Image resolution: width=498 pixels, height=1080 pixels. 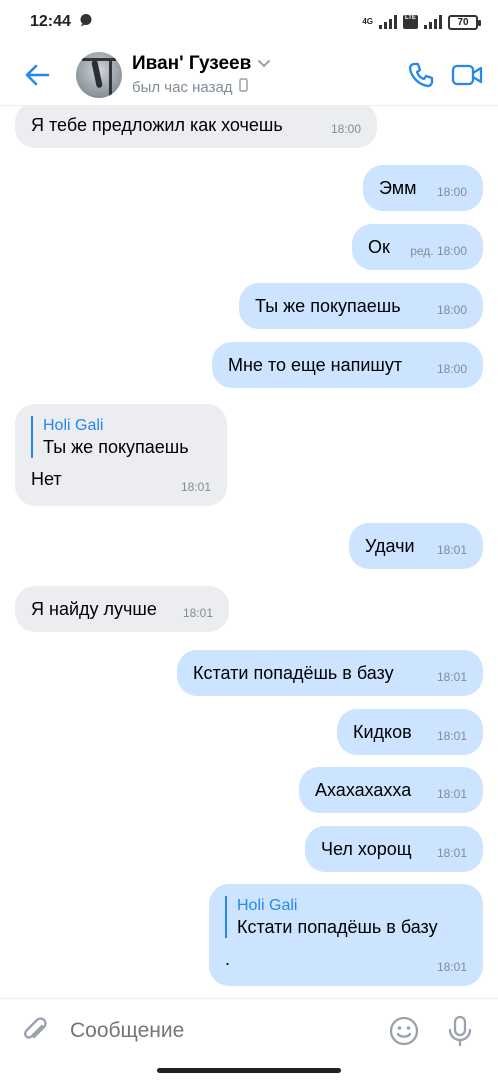 I want to click on status-time: 12:44, so click(x=50, y=21).